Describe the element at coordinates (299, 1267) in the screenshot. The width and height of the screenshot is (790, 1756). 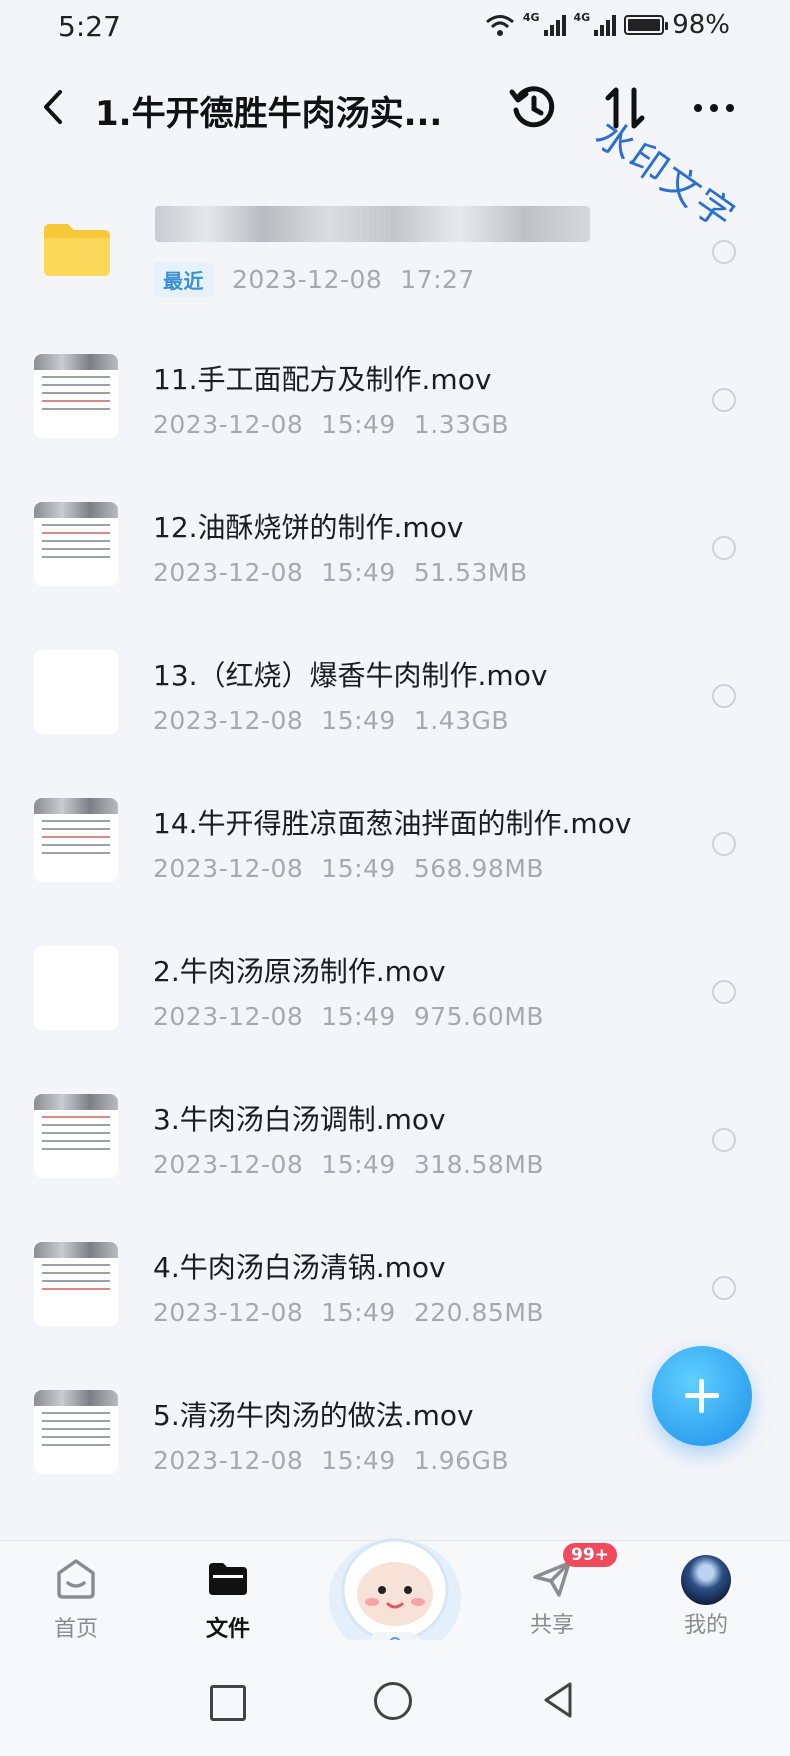
I see `file-name: 4.牛肉汤白汤清锅.mov` at that location.